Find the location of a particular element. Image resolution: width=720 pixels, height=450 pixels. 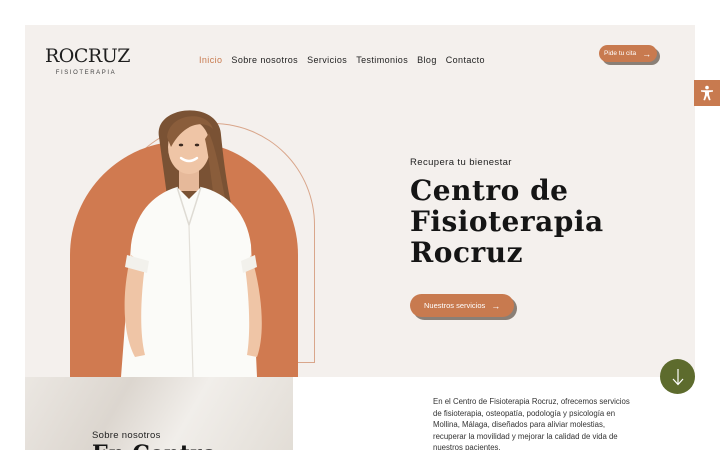

hero-title-line: Fisioterapia is located at coordinates (507, 221).